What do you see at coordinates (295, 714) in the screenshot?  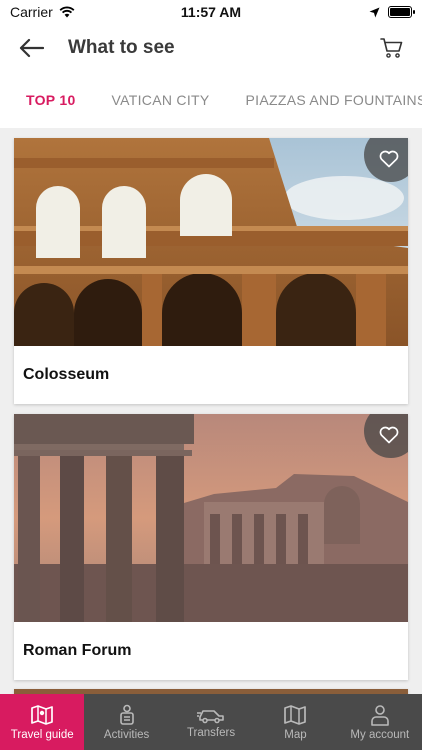 I see `map-icon` at bounding box center [295, 714].